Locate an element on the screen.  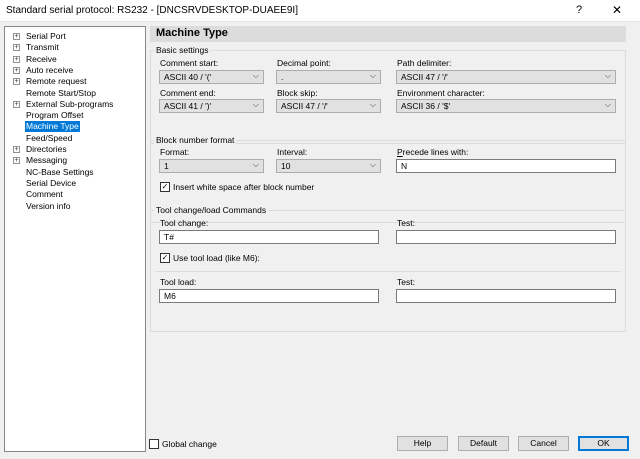
path-delimiter-value: ASCII 47 / '/' is located at coordinates (424, 77).